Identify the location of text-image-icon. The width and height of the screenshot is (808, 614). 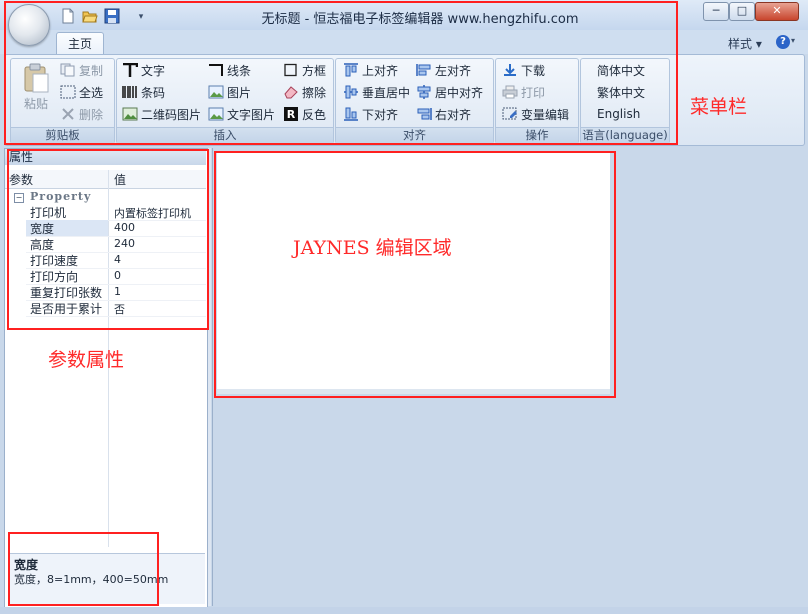
(216, 114).